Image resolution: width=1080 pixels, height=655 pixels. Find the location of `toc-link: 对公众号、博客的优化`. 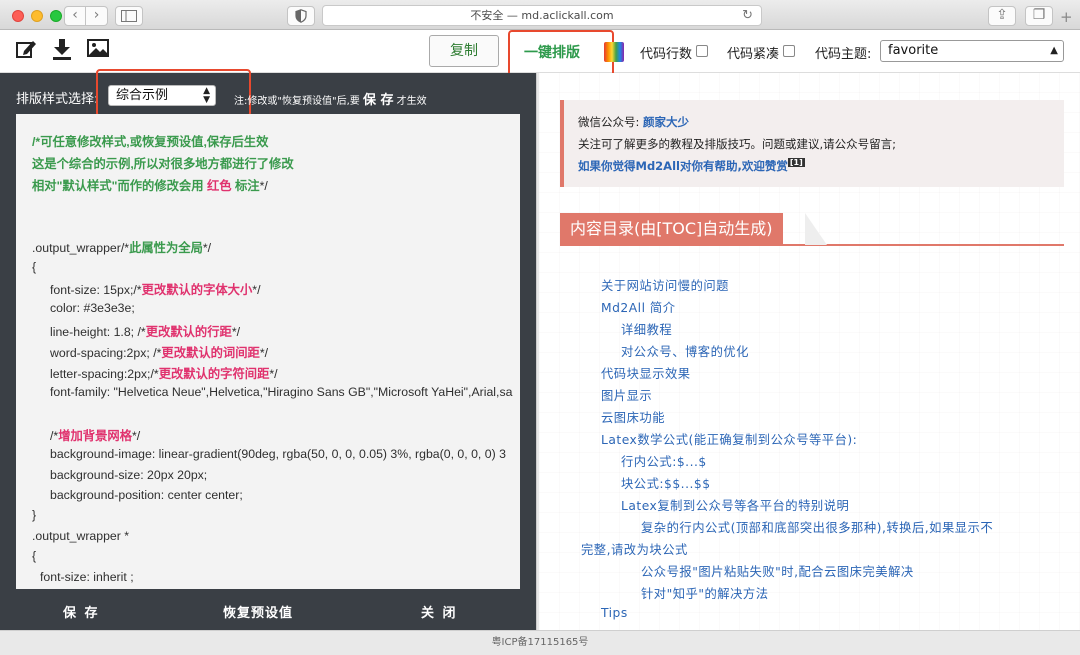

toc-link: 对公众号、博客的优化 is located at coordinates (685, 351).